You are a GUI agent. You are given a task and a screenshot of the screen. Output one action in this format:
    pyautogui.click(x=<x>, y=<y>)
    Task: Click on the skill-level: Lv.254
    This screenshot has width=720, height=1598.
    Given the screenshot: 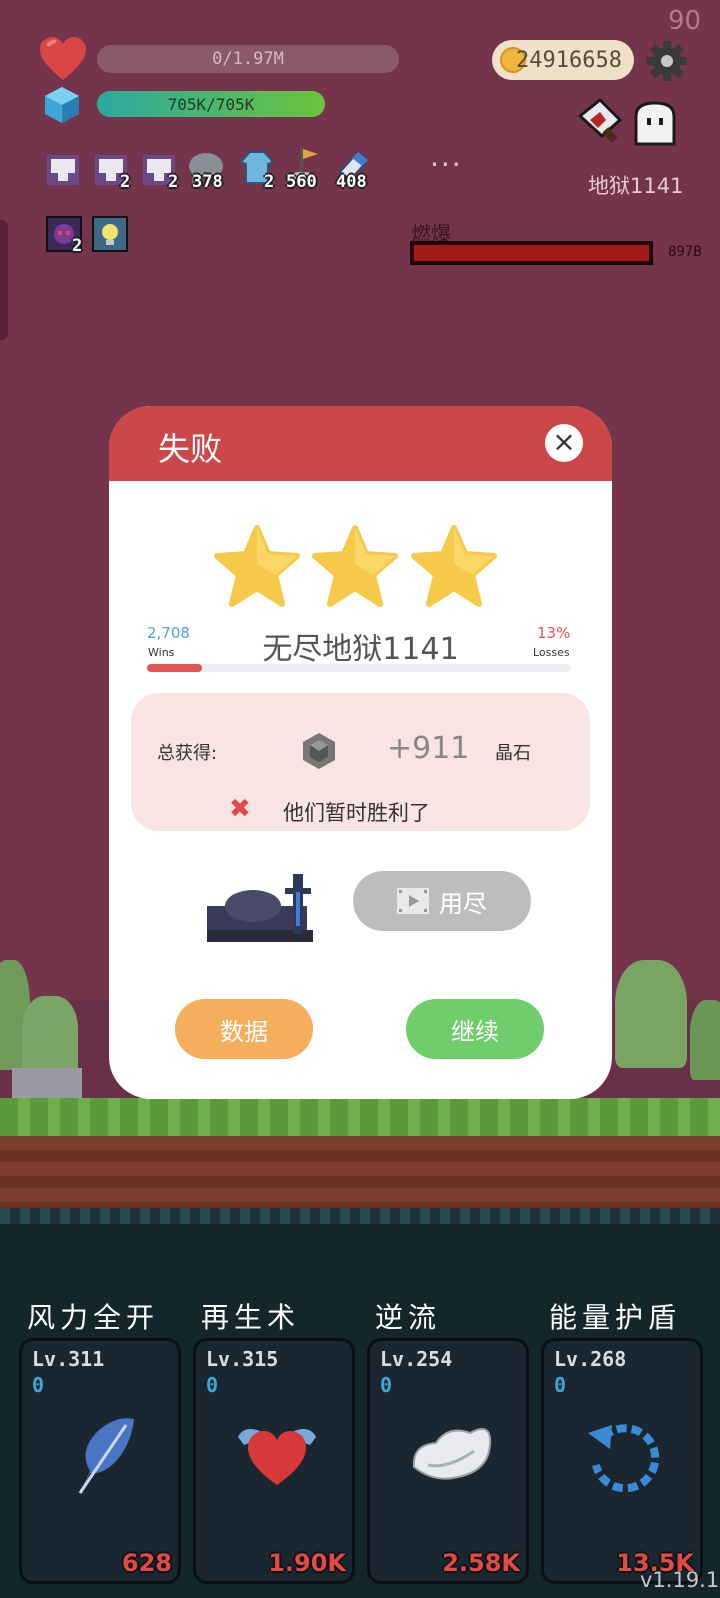 What is the action you would take?
    pyautogui.click(x=416, y=1359)
    